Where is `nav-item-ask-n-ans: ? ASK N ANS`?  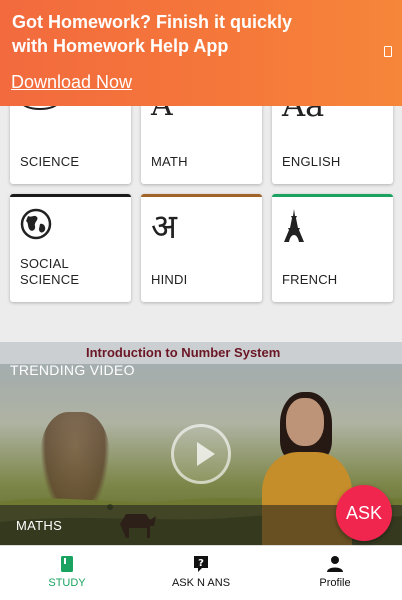 nav-item-ask-n-ans: ? ASK N ANS is located at coordinates (201, 573).